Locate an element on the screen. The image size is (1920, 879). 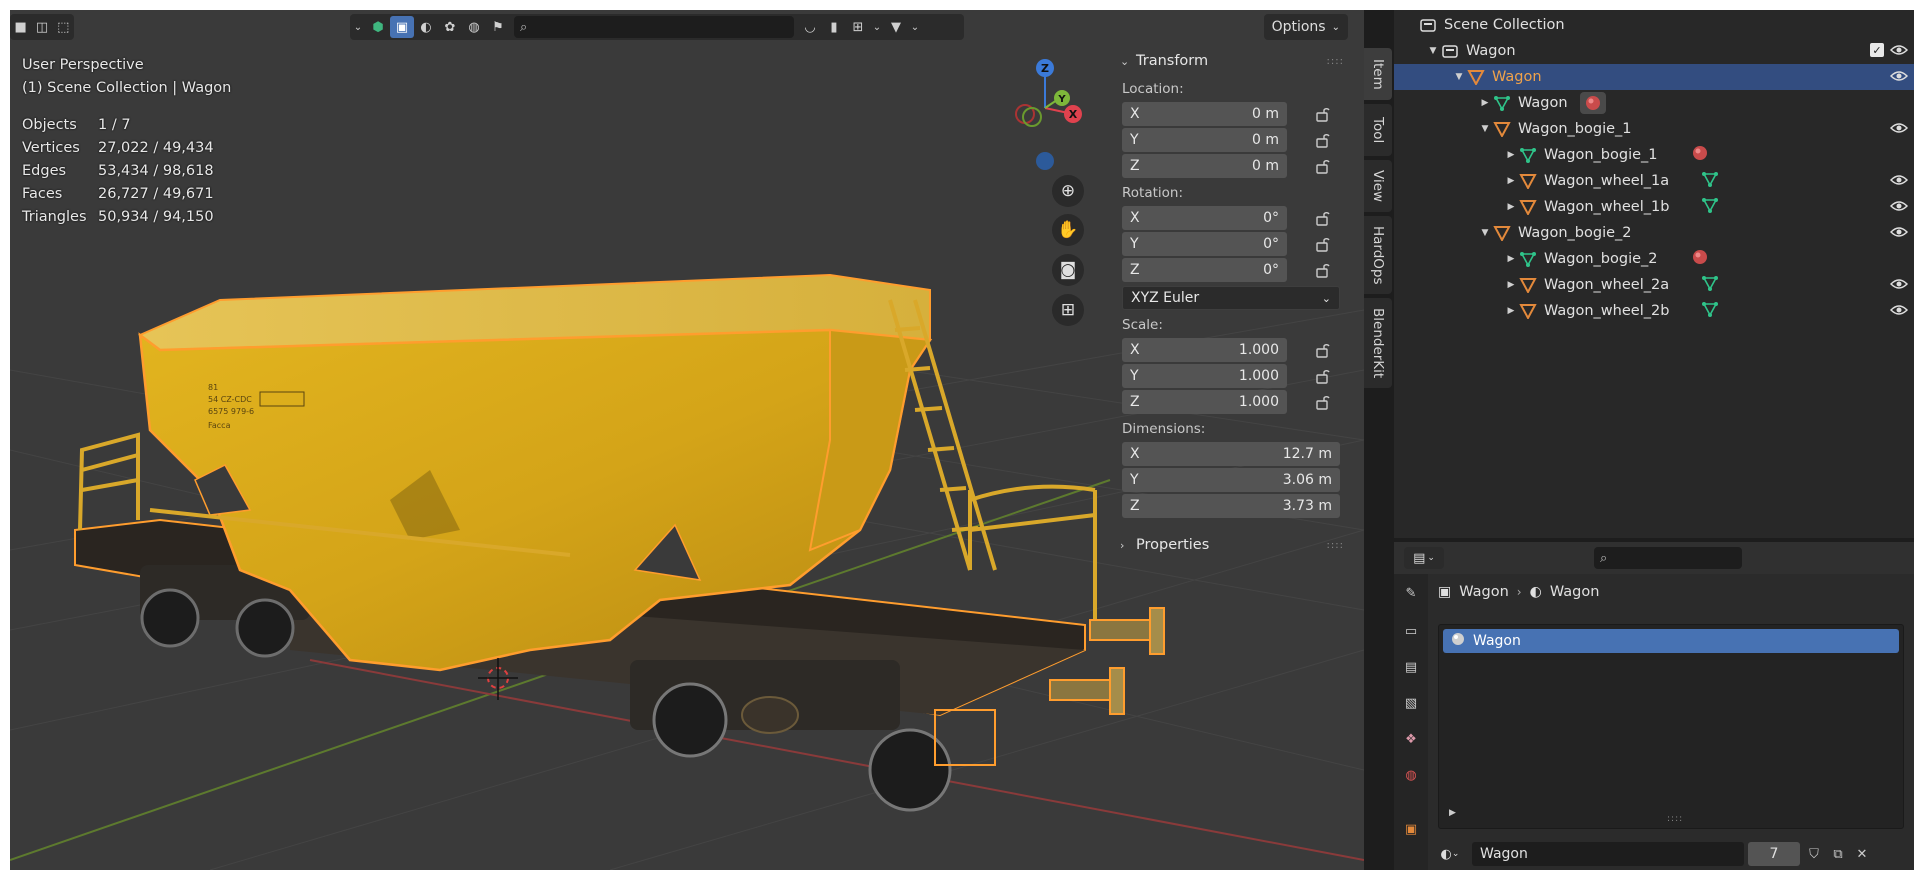
tab-item: Item is located at coordinates (1378, 74).